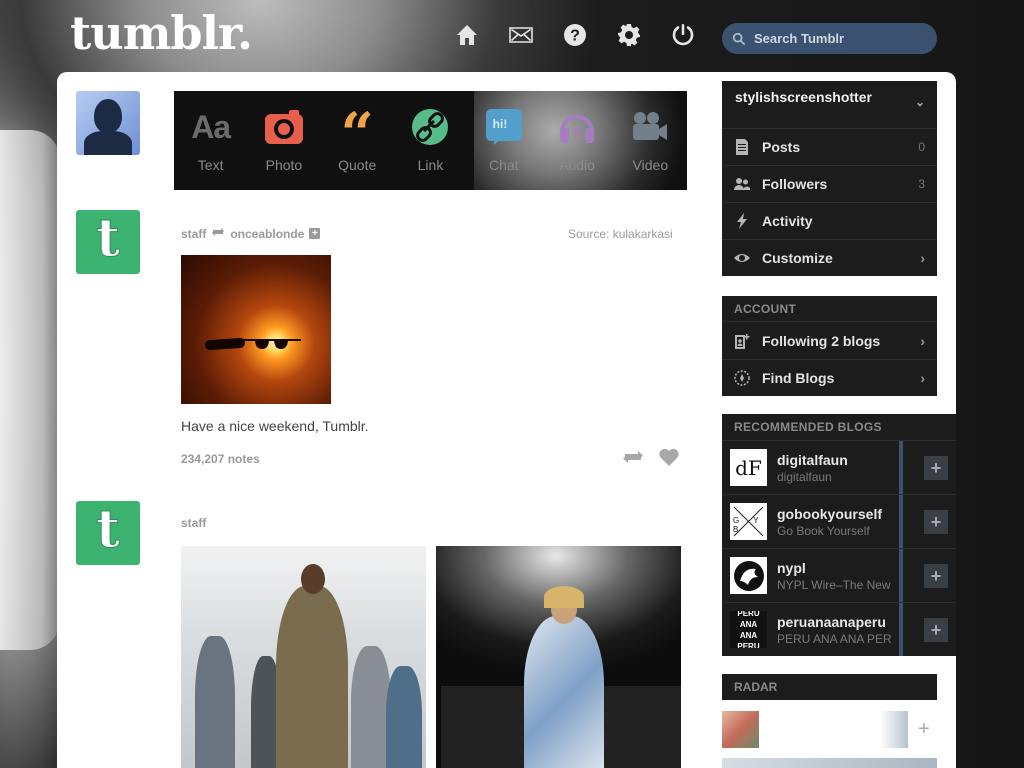  I want to click on logout-icon, so click(683, 35).